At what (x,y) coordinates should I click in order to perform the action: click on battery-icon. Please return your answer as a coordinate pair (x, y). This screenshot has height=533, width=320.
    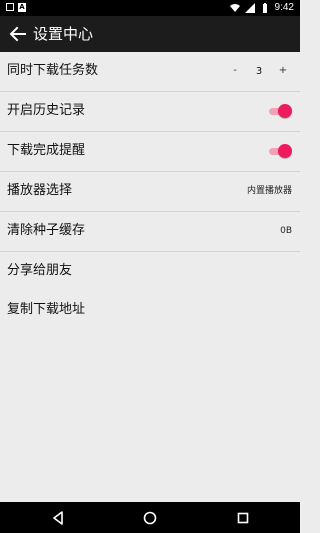
    Looking at the image, I should click on (264, 7).